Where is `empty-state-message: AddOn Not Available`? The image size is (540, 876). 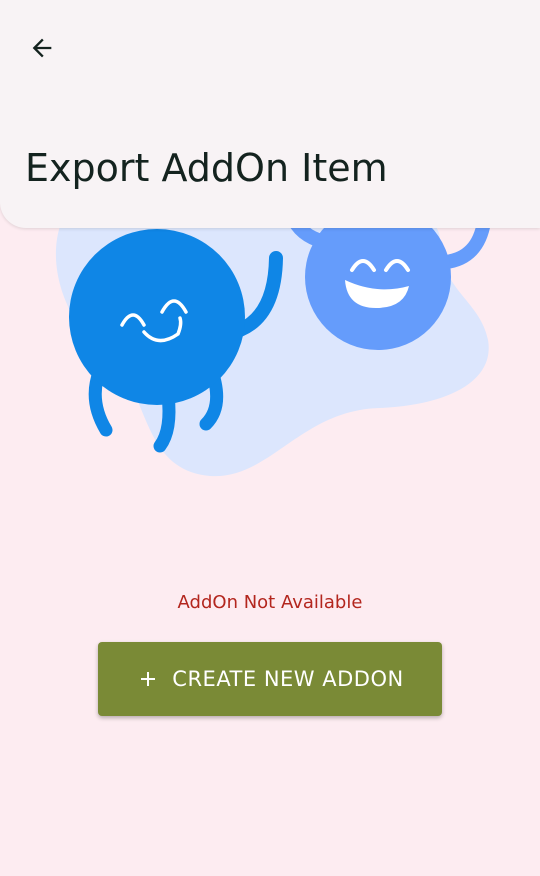 empty-state-message: AddOn Not Available is located at coordinates (270, 602).